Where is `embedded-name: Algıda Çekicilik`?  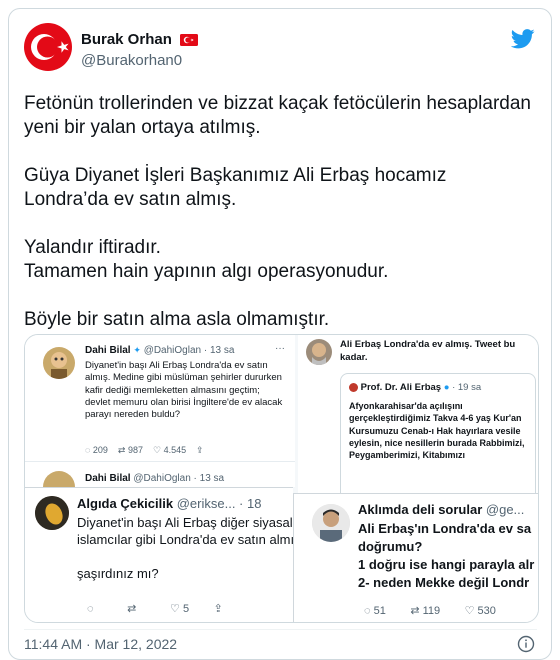 embedded-name: Algıda Çekicilik is located at coordinates (125, 503).